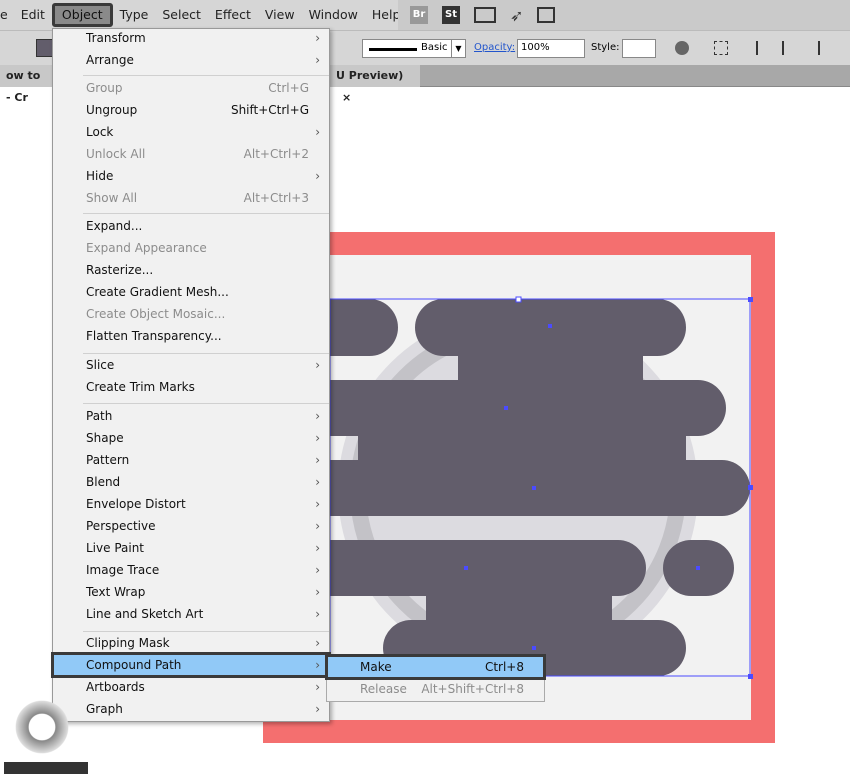 This screenshot has width=850, height=782. What do you see at coordinates (146, 248) in the screenshot?
I see `menu-item-label: Expand Appearance` at bounding box center [146, 248].